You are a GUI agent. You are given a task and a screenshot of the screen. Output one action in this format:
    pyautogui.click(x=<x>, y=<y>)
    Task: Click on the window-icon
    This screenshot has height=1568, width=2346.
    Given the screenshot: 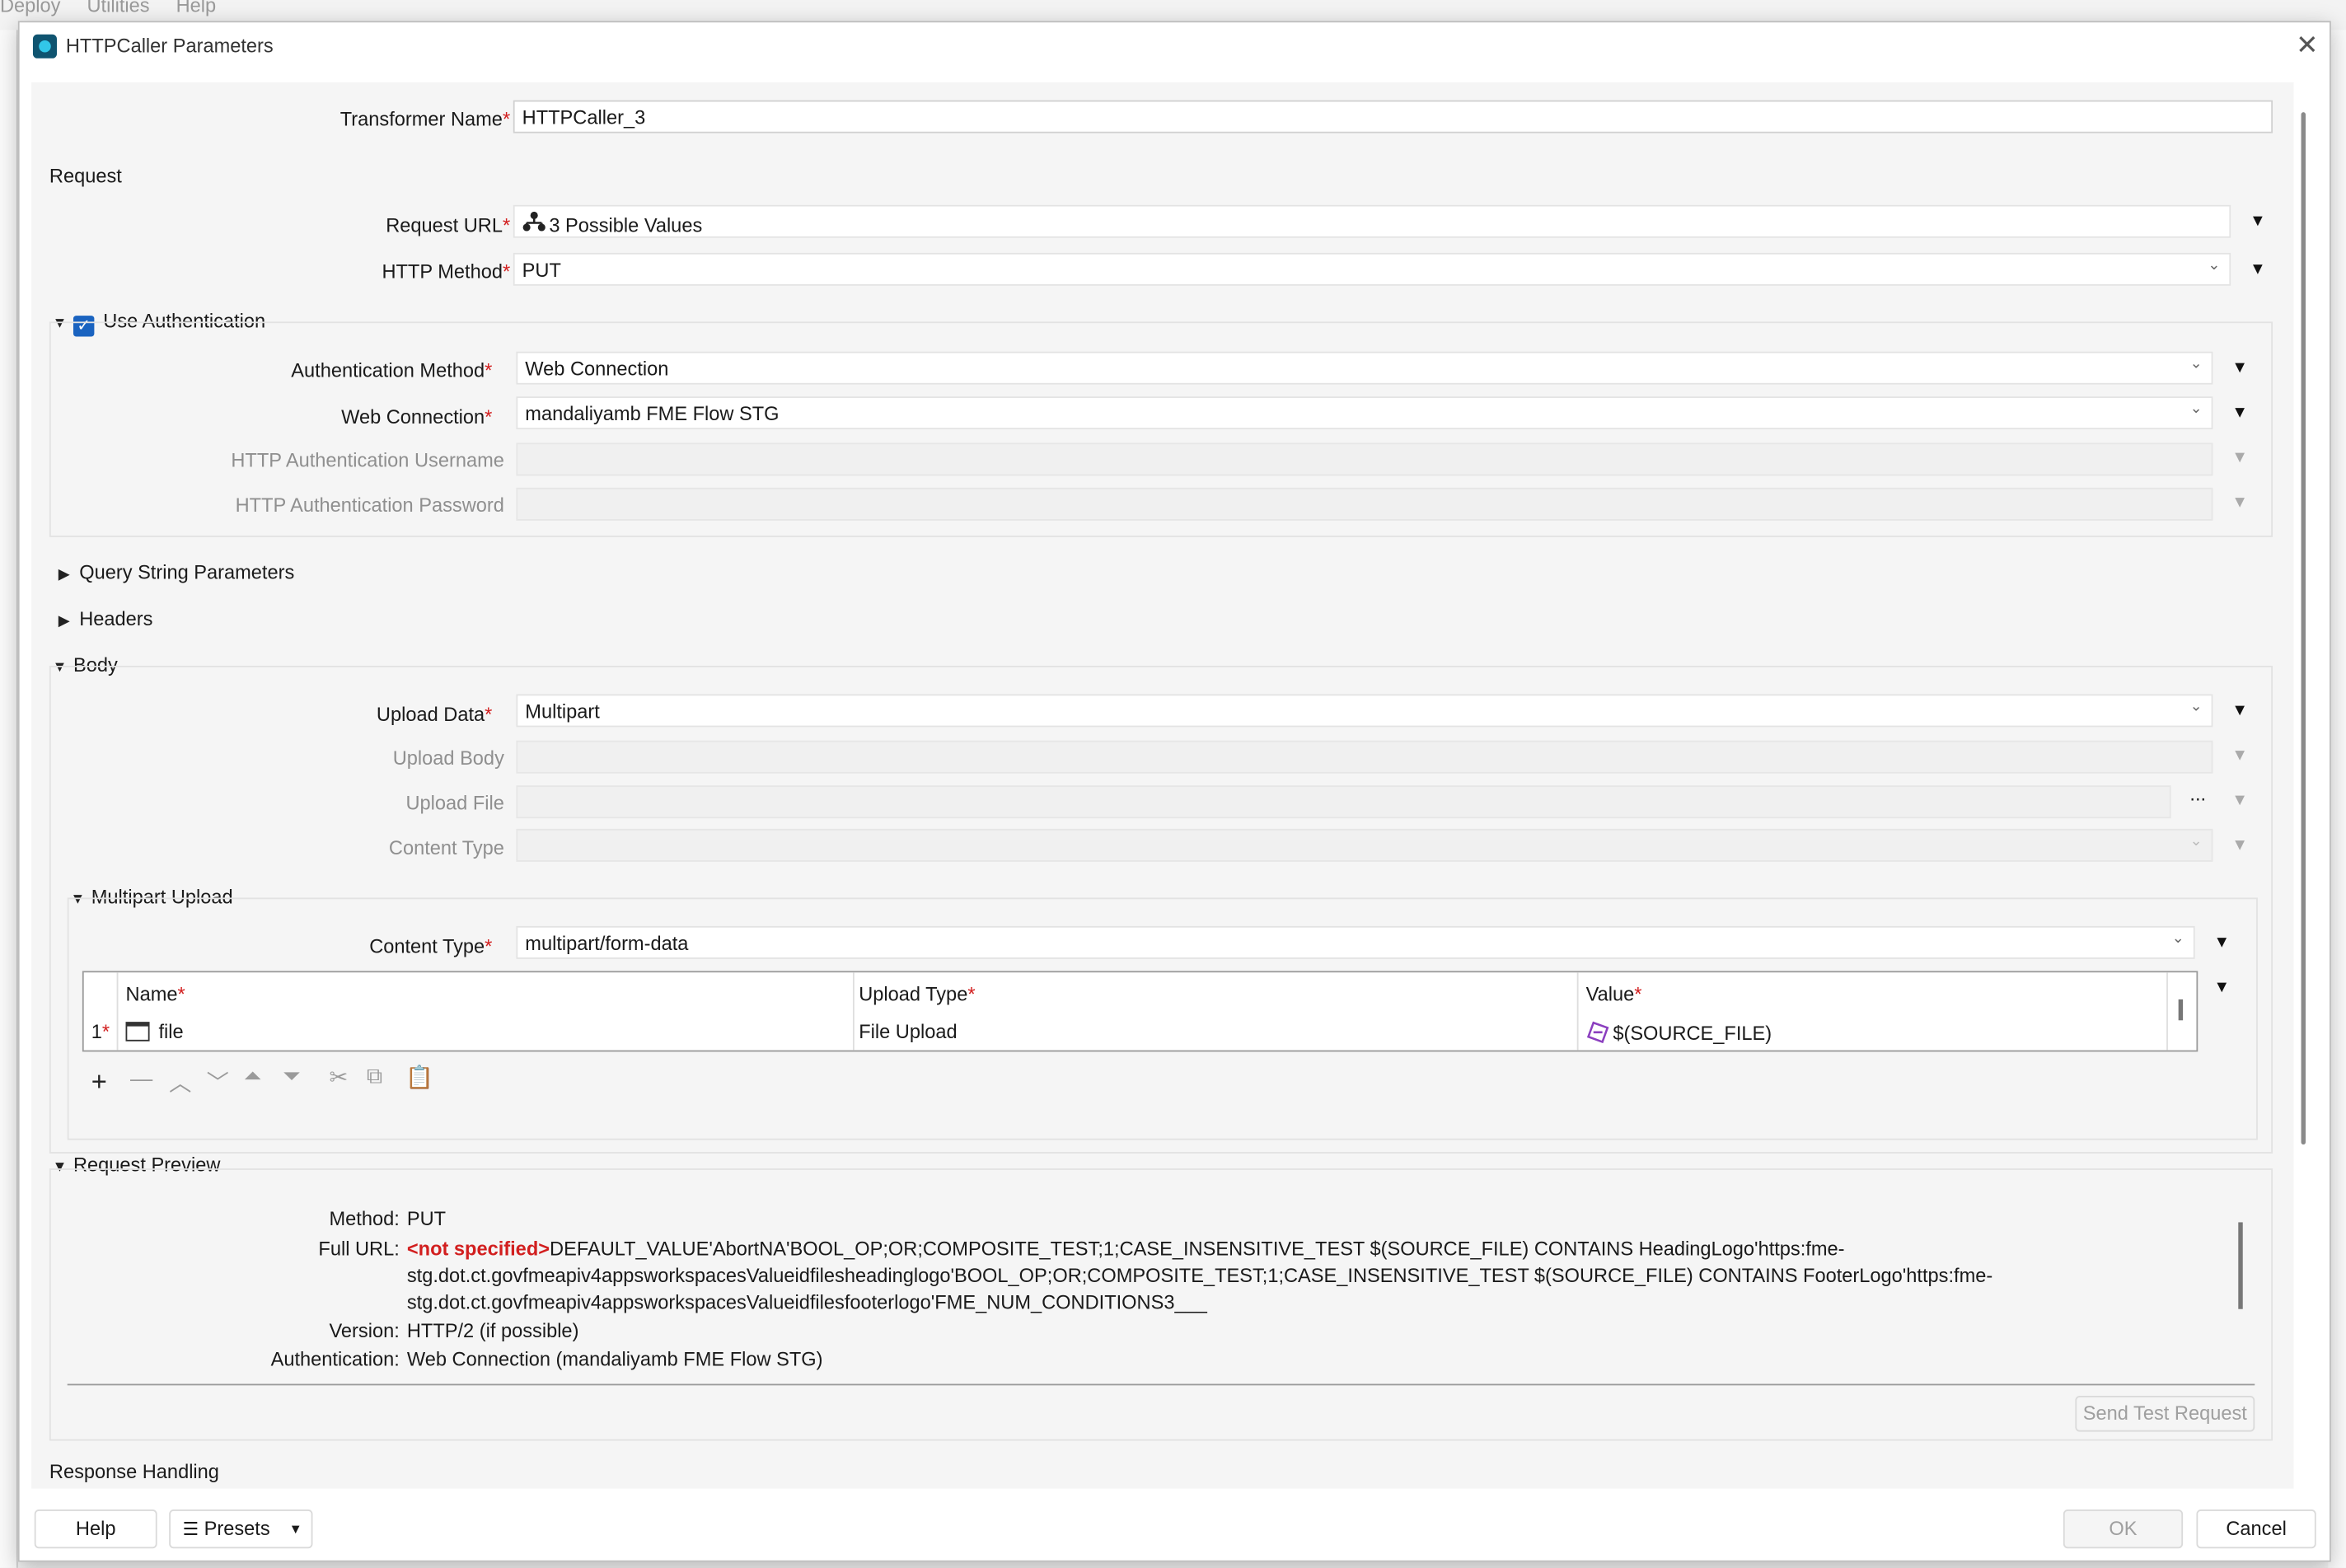 What is the action you would take?
    pyautogui.click(x=137, y=1031)
    